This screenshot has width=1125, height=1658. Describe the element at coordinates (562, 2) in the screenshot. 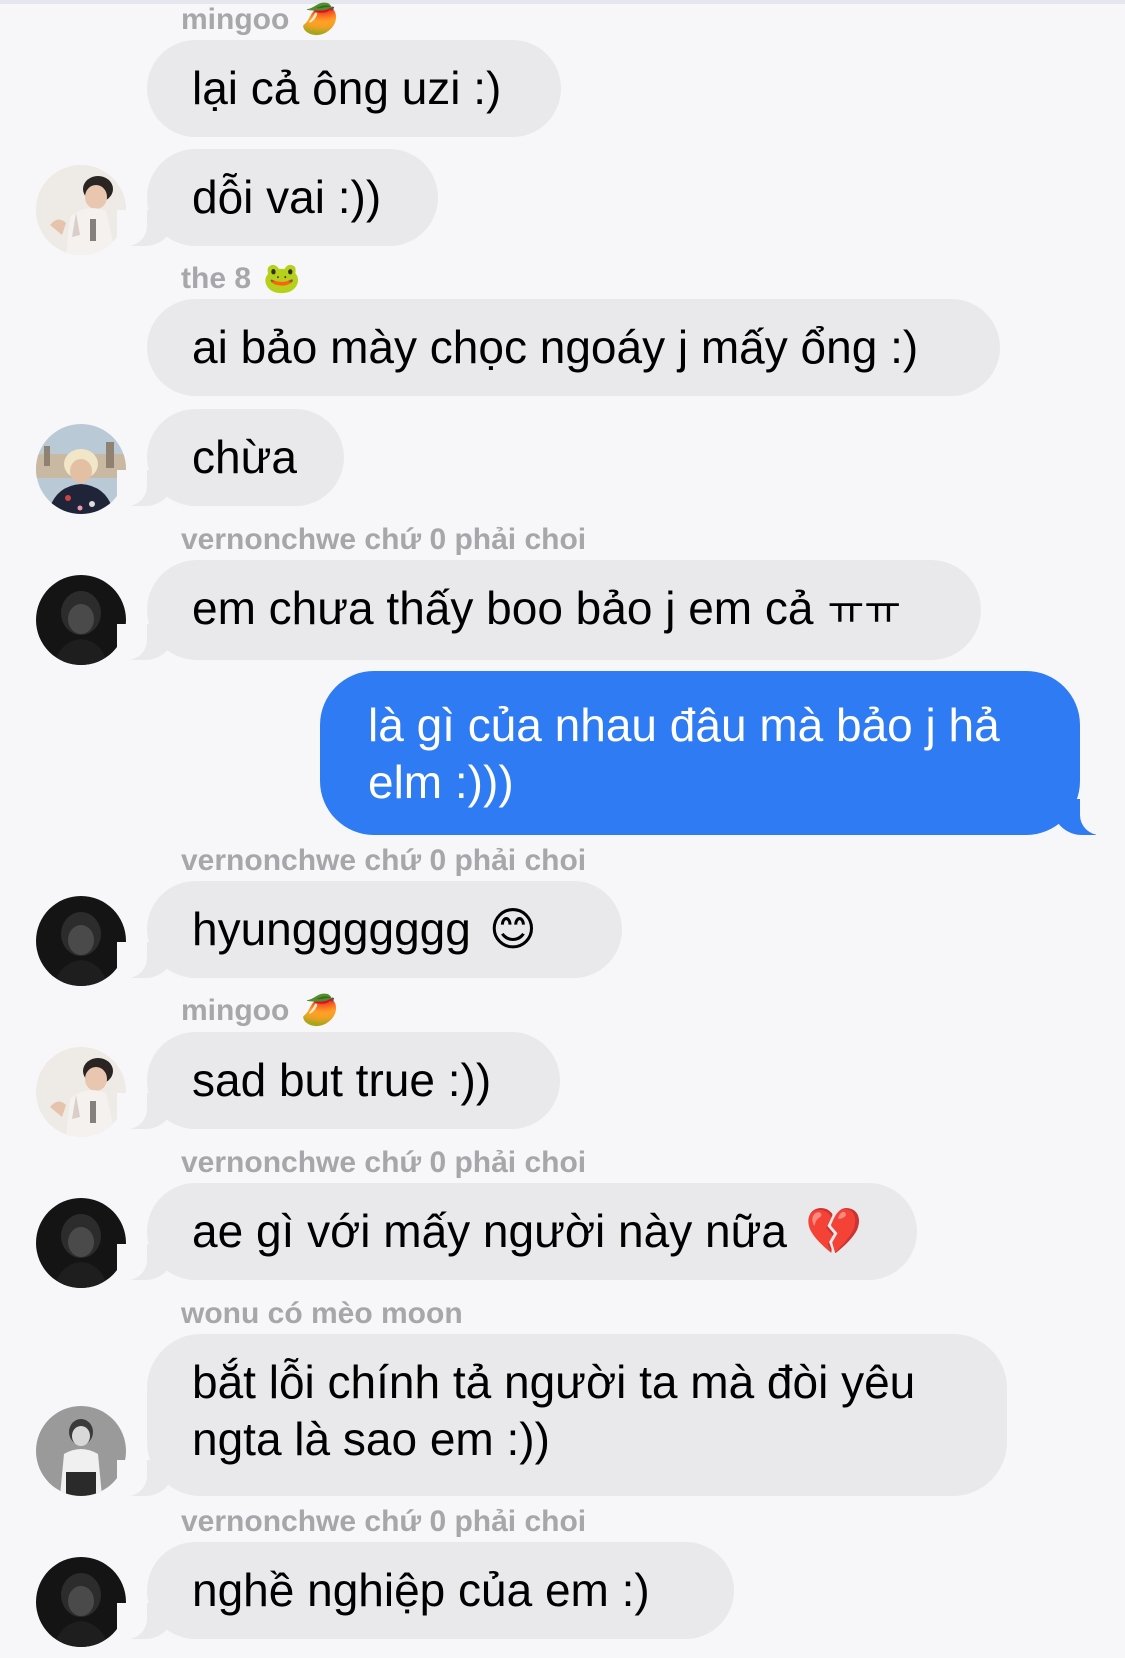

I see `top-divider` at that location.